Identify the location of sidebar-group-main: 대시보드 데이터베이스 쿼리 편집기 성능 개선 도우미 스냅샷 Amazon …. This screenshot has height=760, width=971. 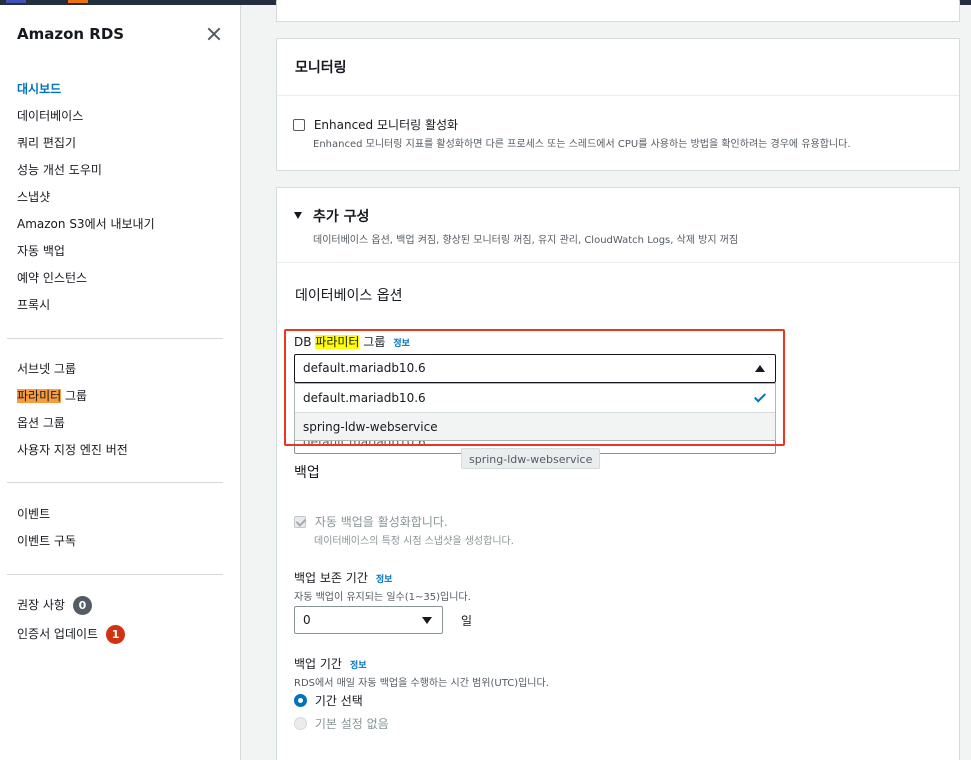
(120, 197).